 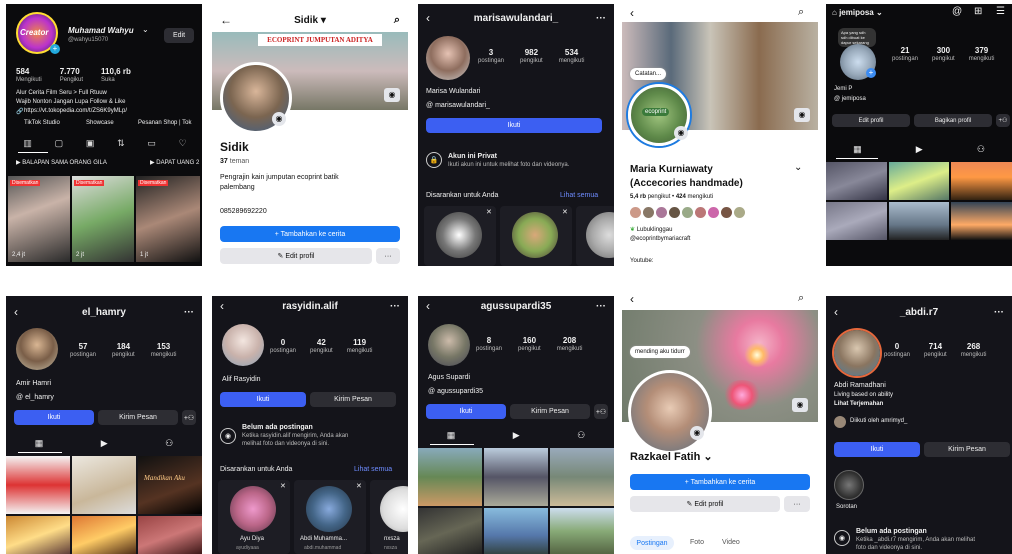 I want to click on playlist-1: ▶ BALAPAN SAMA ORANG GILA, so click(x=61, y=162).